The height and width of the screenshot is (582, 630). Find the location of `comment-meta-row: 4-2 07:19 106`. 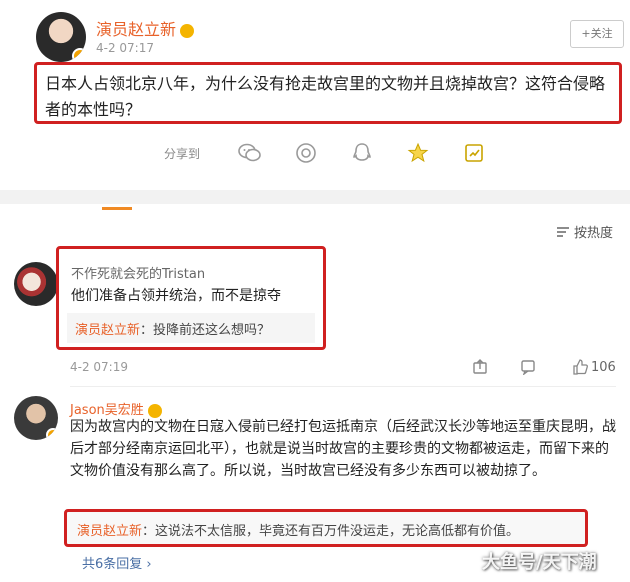

comment-meta-row: 4-2 07:19 106 is located at coordinates (343, 368).